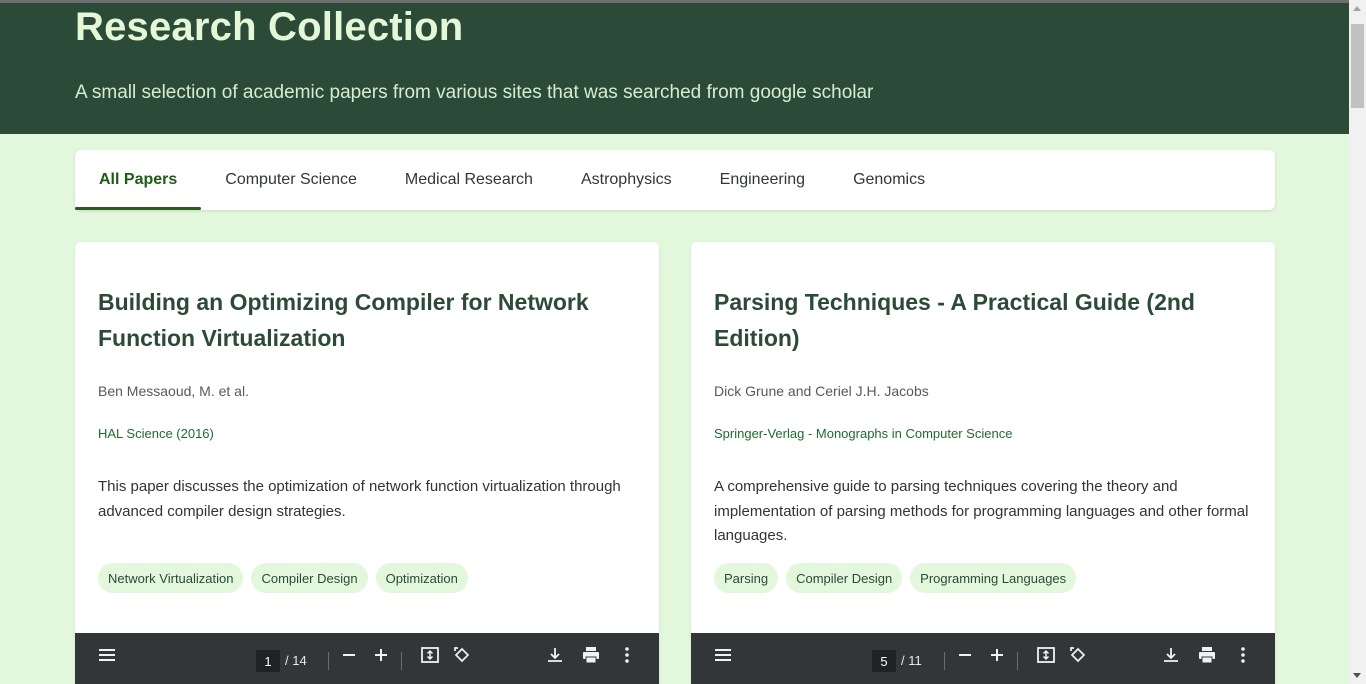 This screenshot has height=684, width=1366. I want to click on tab-all-papers: All Papers, so click(138, 180).